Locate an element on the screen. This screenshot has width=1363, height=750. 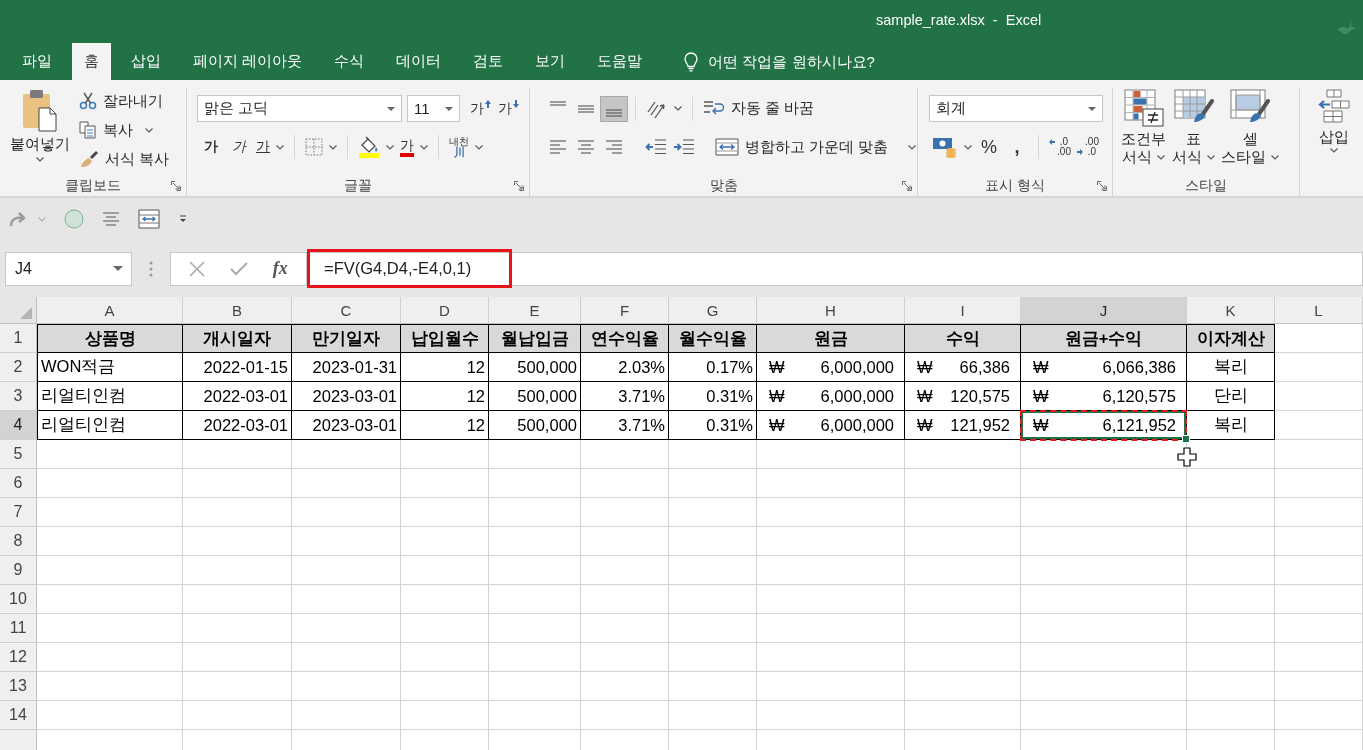
row-header: 11 is located at coordinates (18, 628).